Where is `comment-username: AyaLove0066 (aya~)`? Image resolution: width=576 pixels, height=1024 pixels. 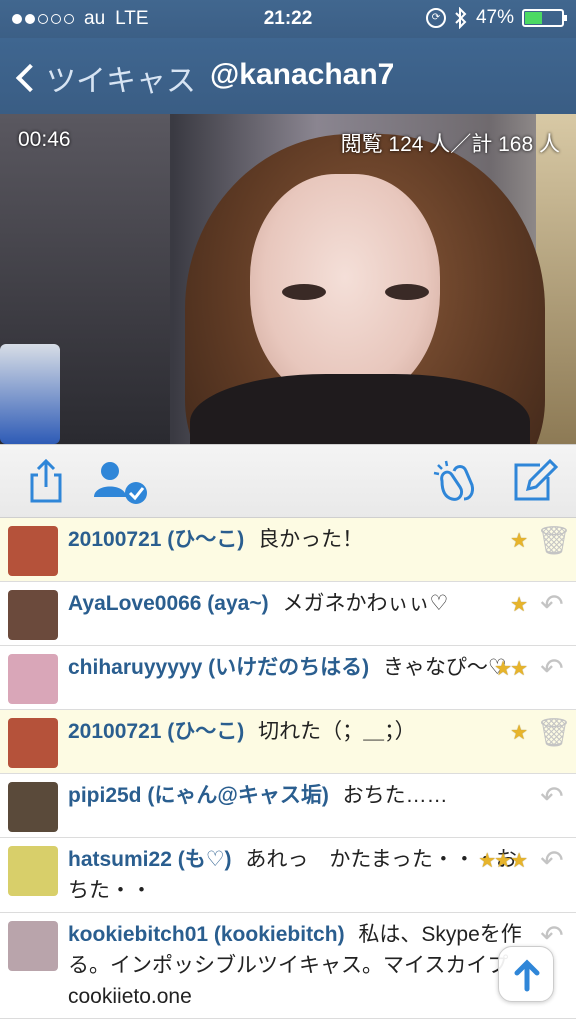
comment-username: AyaLove0066 (aya~) is located at coordinates (168, 603).